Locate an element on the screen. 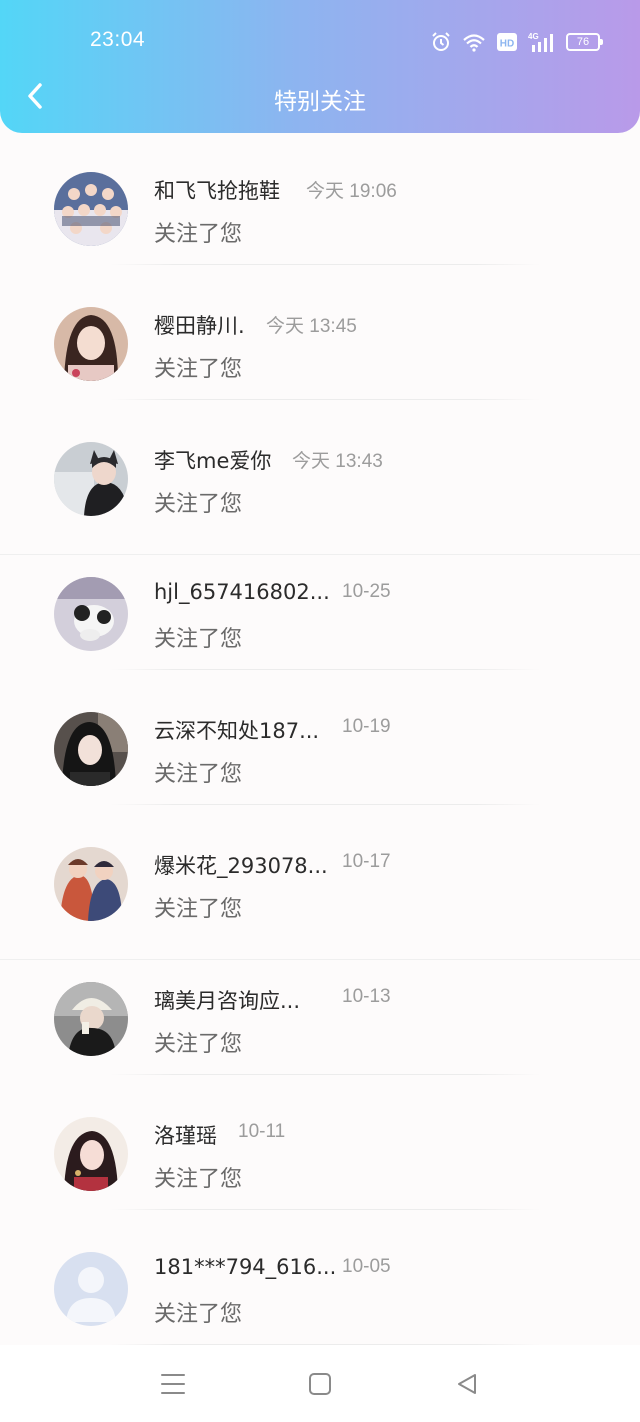 Image resolution: width=640 pixels, height=1422 pixels. list-item: 洛瑾瑶 10-11 关注了您 is located at coordinates (320, 1162).